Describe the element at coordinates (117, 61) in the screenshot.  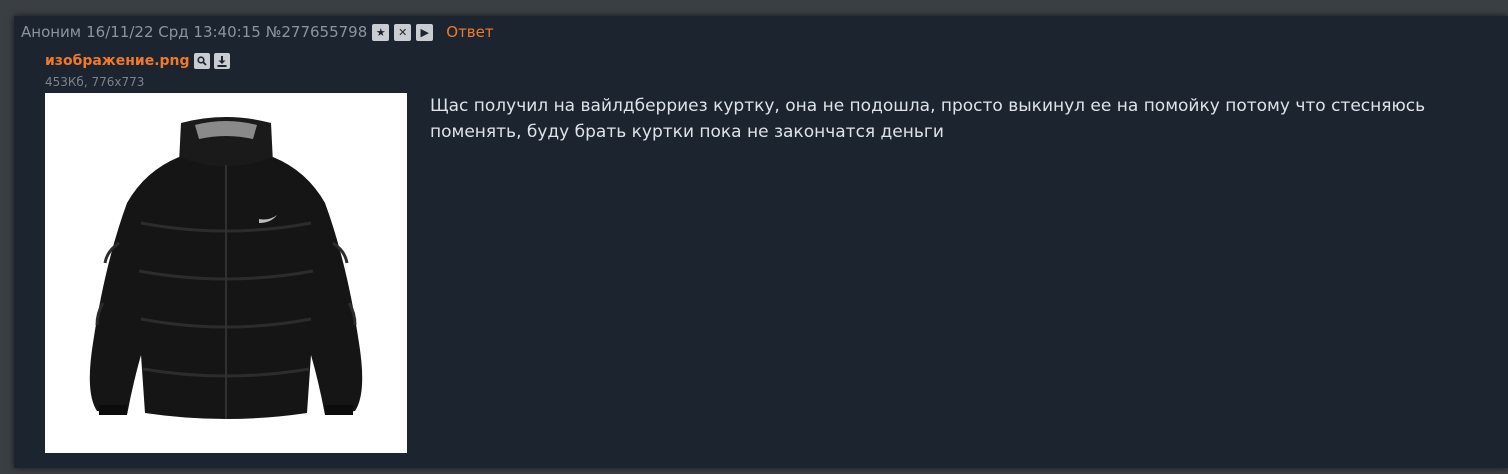
I see `file-name-link: изображение.png` at that location.